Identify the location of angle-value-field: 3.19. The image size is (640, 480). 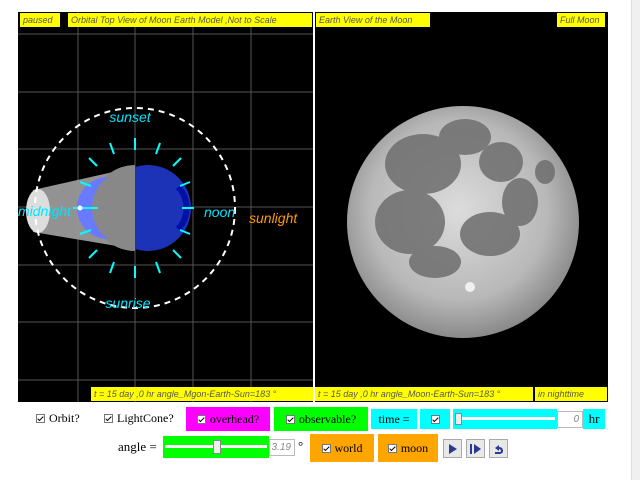
(282, 447).